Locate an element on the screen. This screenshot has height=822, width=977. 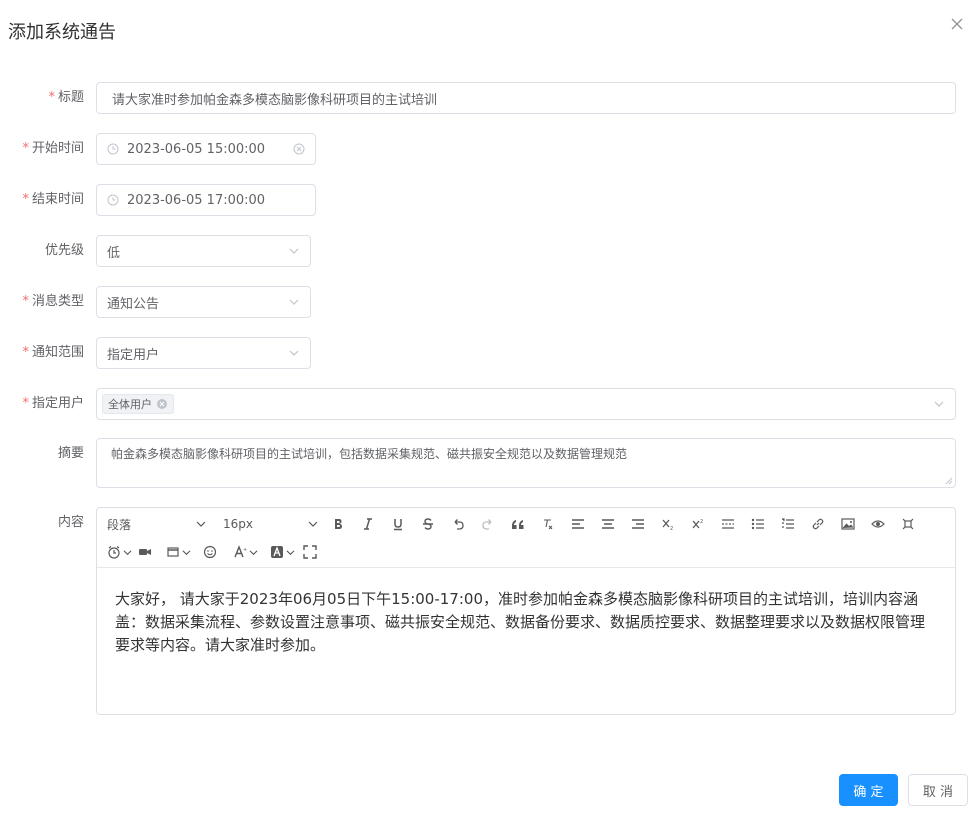
superscript-button: 2 is located at coordinates (698, 524).